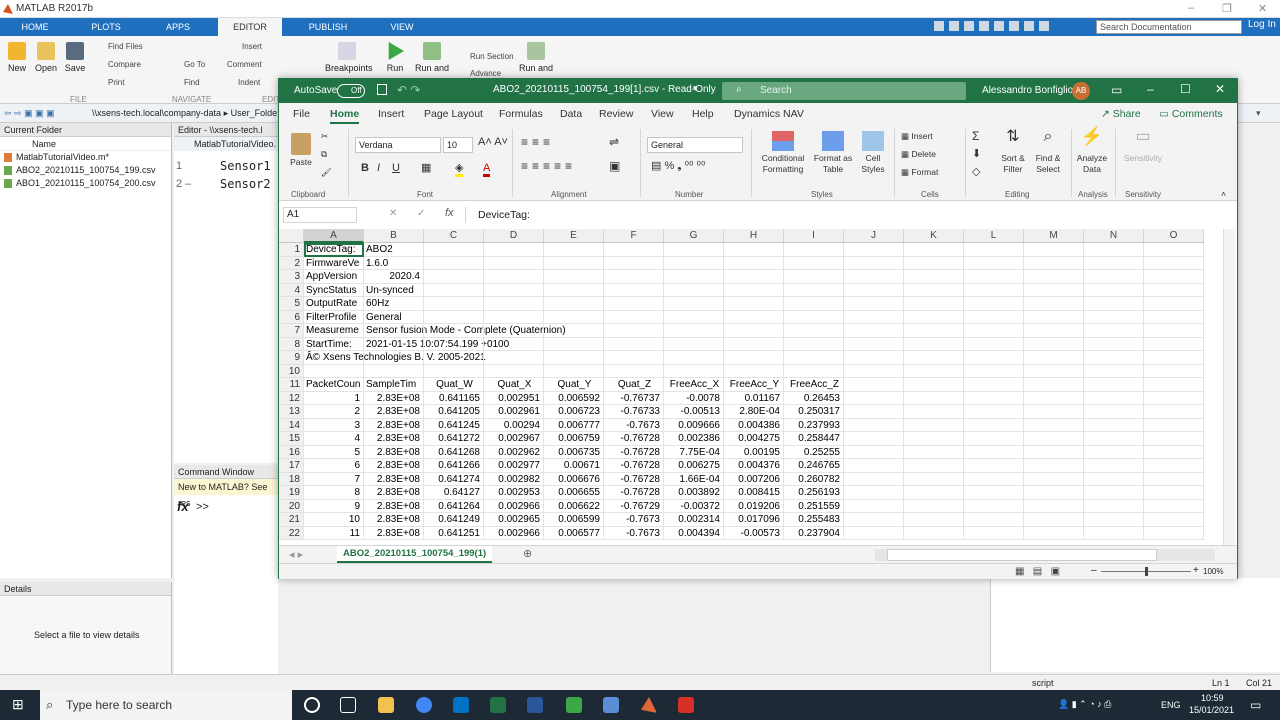  Describe the element at coordinates (1027, 90) in the screenshot. I see `user-name: Alessandro Bonfiglio` at that location.